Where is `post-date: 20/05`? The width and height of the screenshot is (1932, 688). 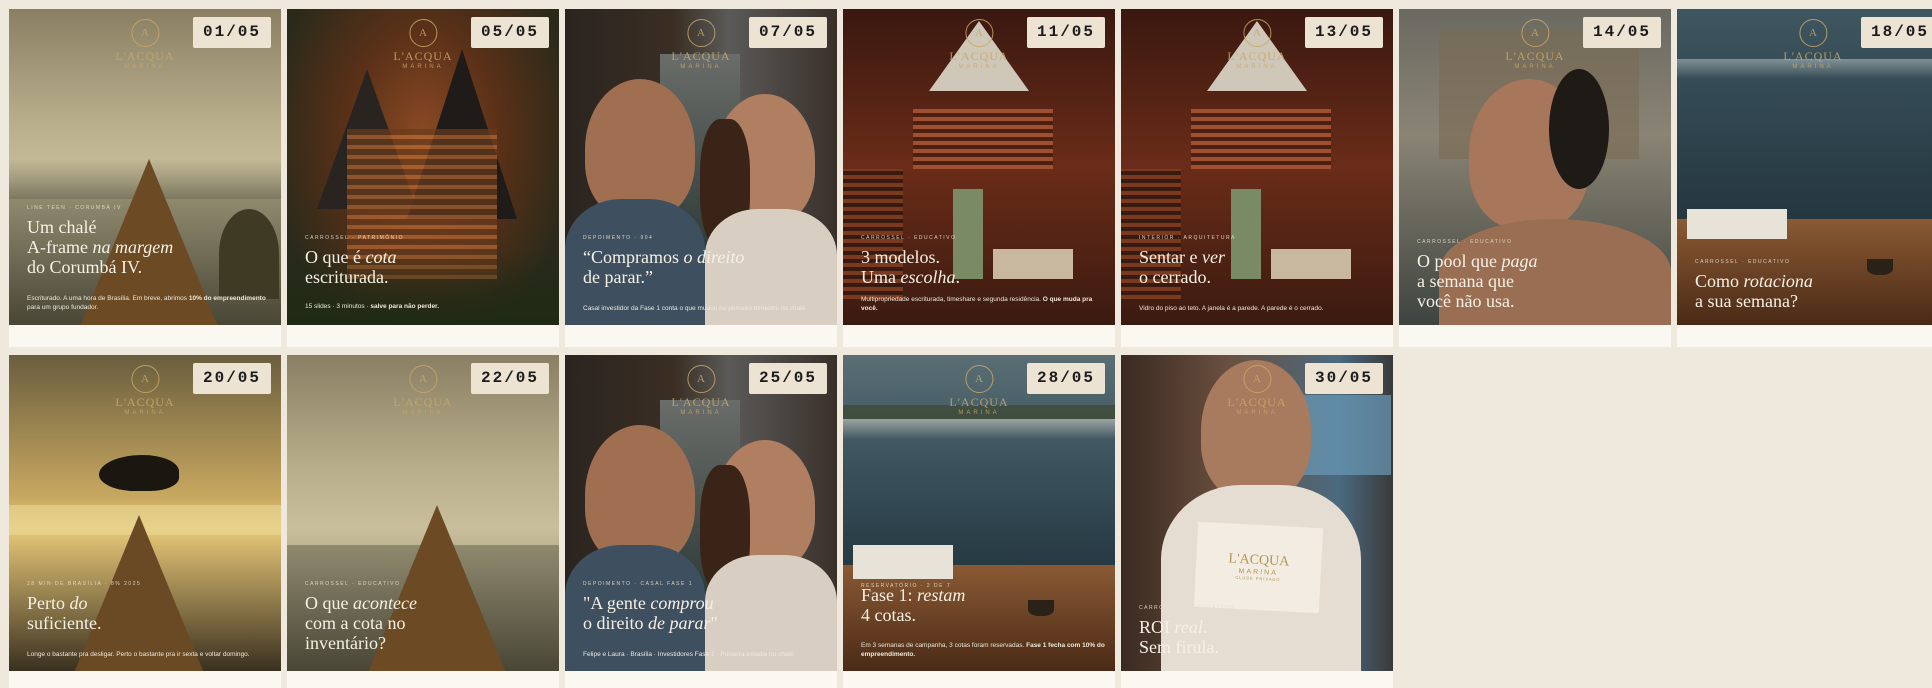
post-date: 20/05 is located at coordinates (231, 378).